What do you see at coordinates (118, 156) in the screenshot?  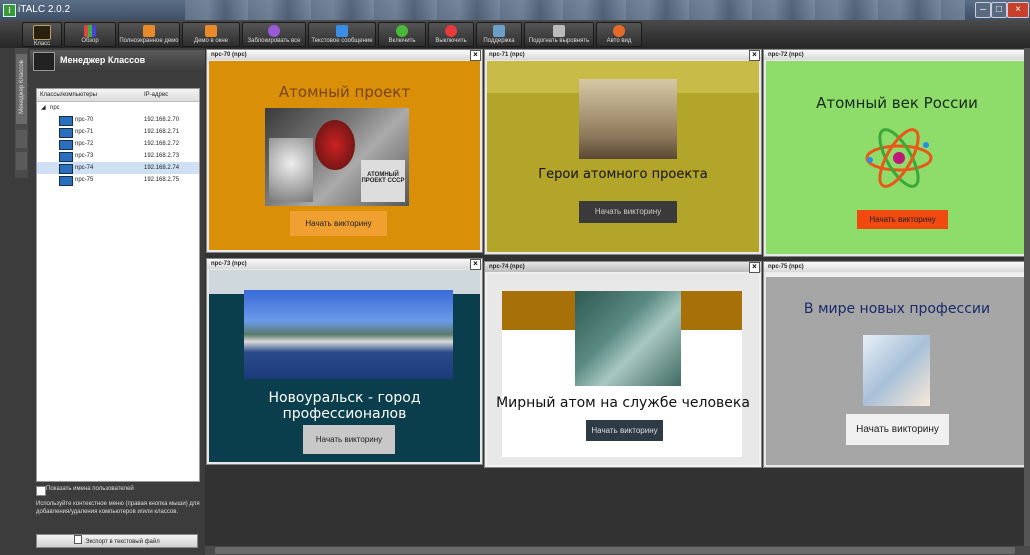 I see `tree-row: npc-73 192.168.2.73` at bounding box center [118, 156].